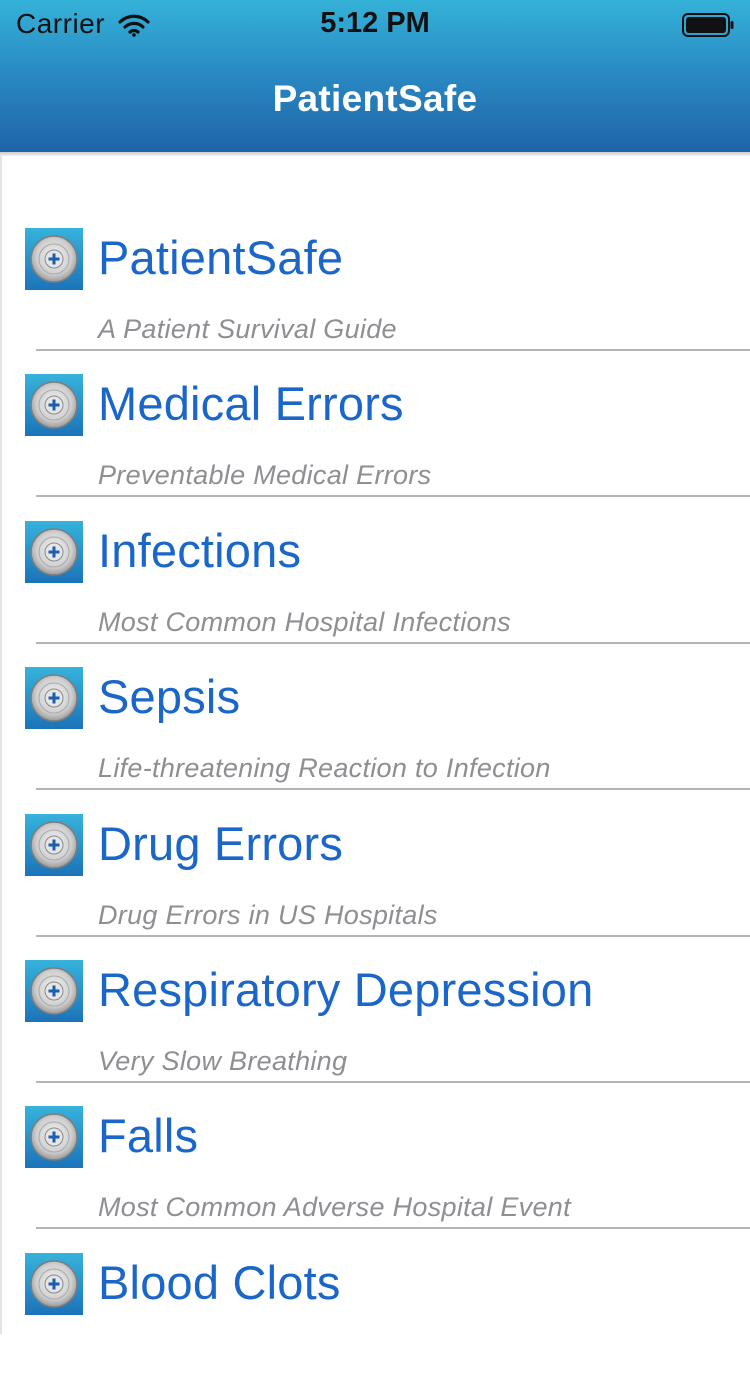  I want to click on list-item-title: Drug Errors, so click(221, 843).